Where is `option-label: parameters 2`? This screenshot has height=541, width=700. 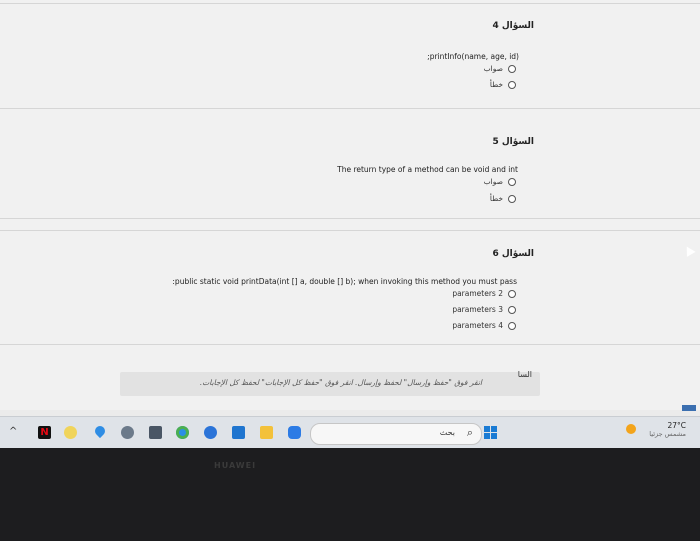
option-label: parameters 2 is located at coordinates (477, 293).